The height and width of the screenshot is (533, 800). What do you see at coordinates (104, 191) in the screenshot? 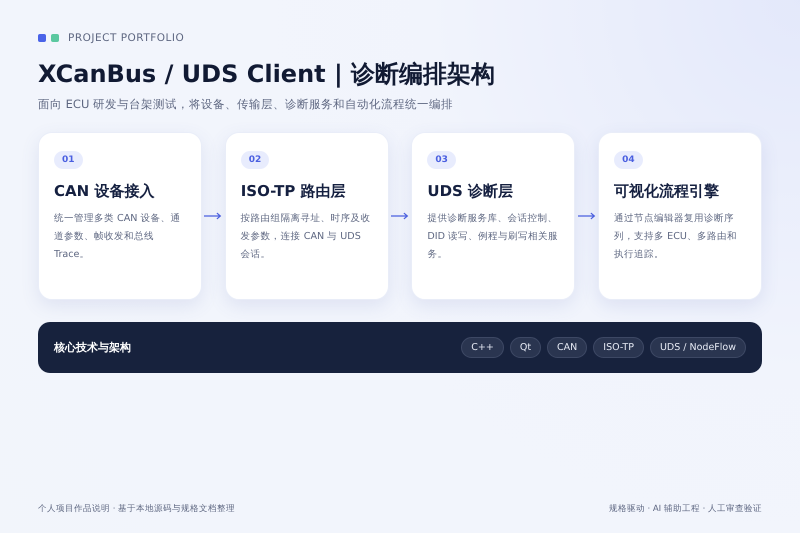
I see `step-title: CAN 设备接入` at bounding box center [104, 191].